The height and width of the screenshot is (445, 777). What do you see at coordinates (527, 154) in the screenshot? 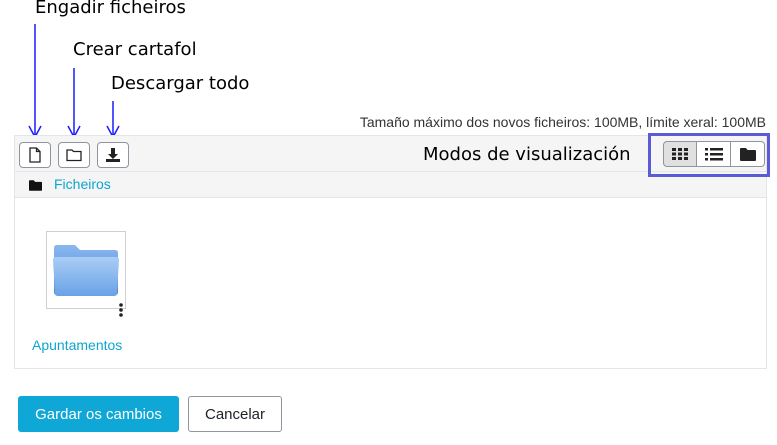
I see `annotation-view-modes: Modos de visualización` at bounding box center [527, 154].